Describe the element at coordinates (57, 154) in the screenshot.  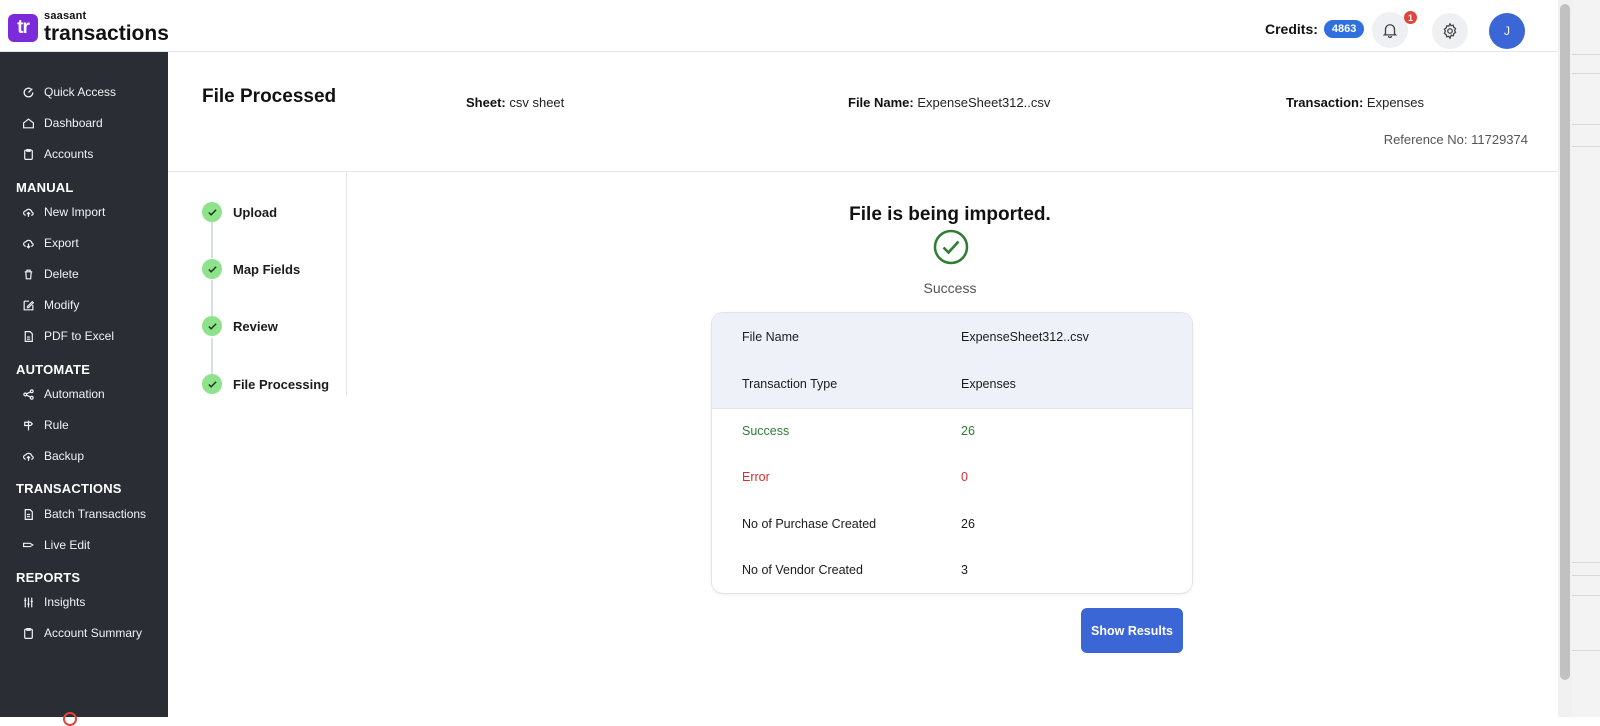
I see `sidebar-item-accounts: Accounts` at that location.